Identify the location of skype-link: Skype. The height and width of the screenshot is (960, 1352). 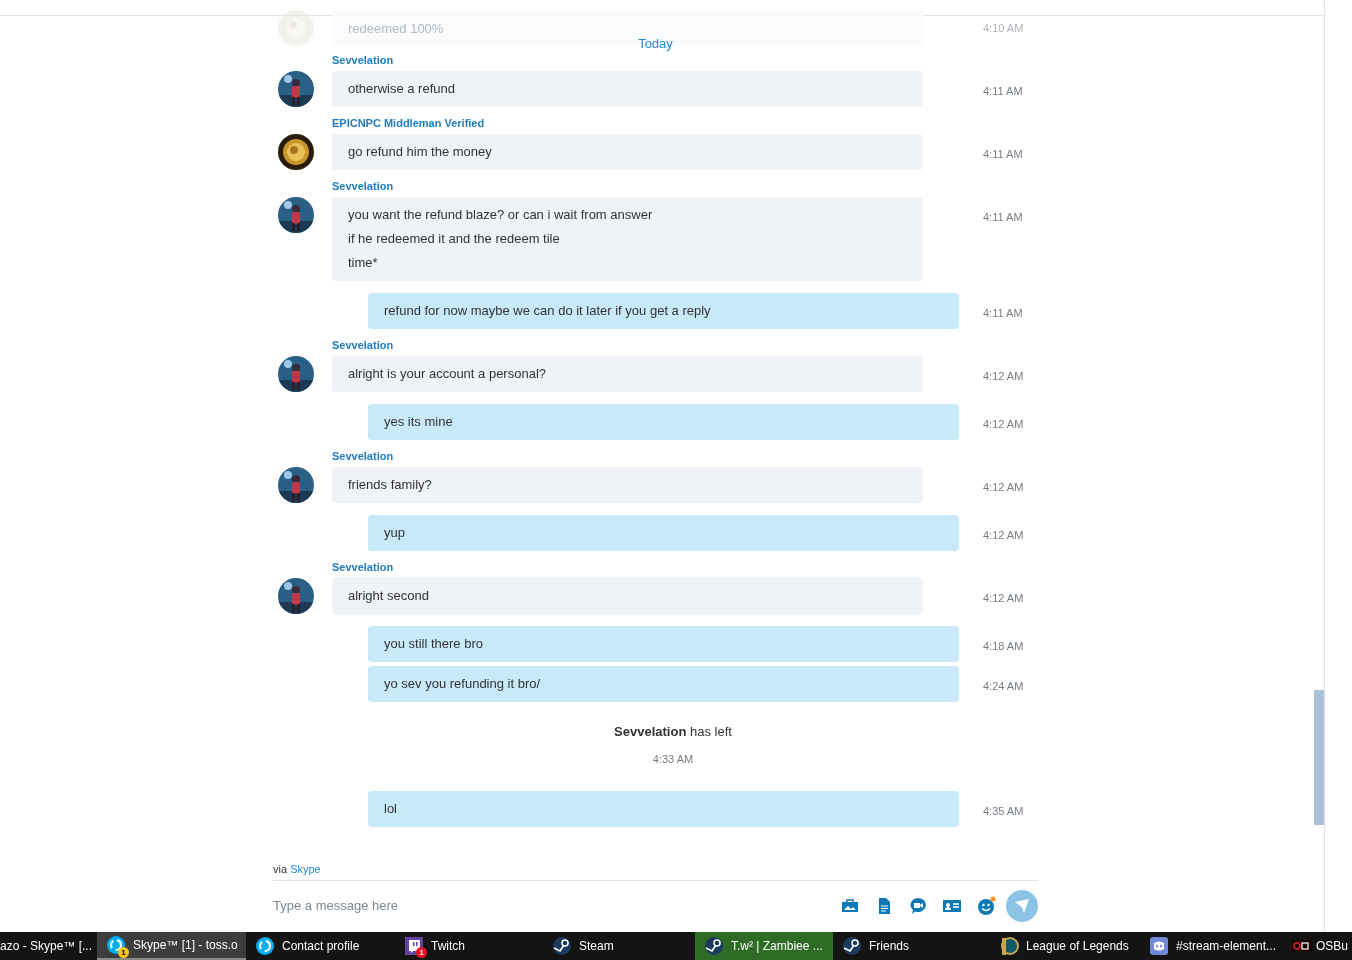
(305, 869).